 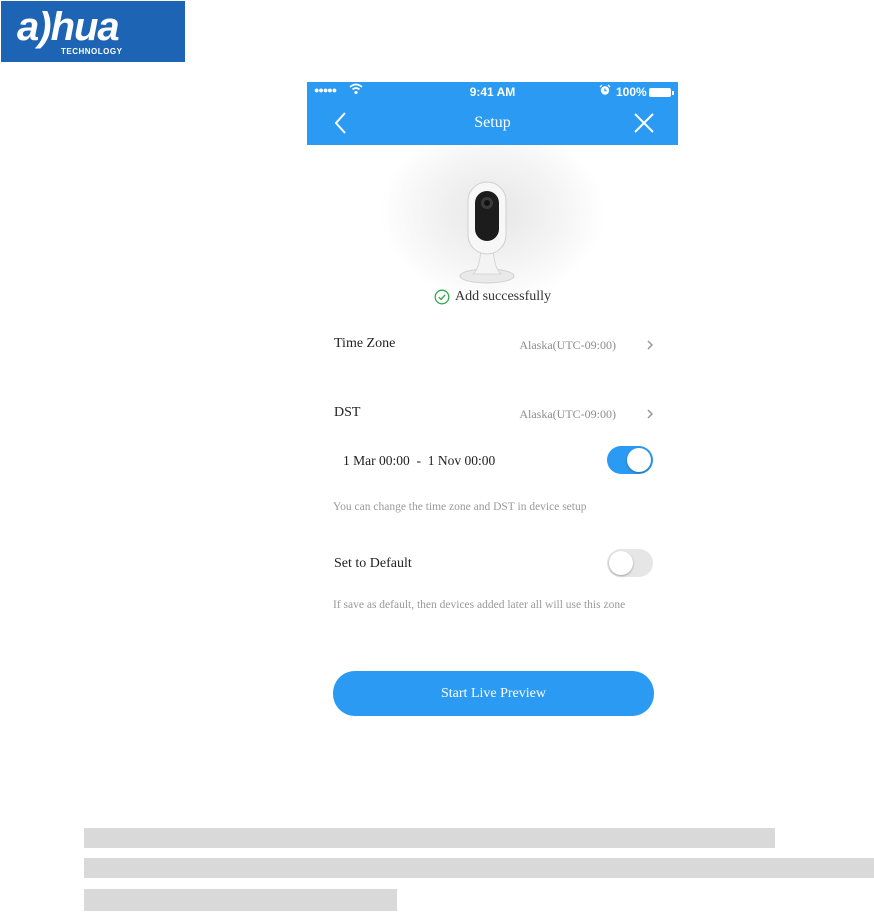 What do you see at coordinates (365, 343) in the screenshot?
I see `time-zone-label: Time Zone` at bounding box center [365, 343].